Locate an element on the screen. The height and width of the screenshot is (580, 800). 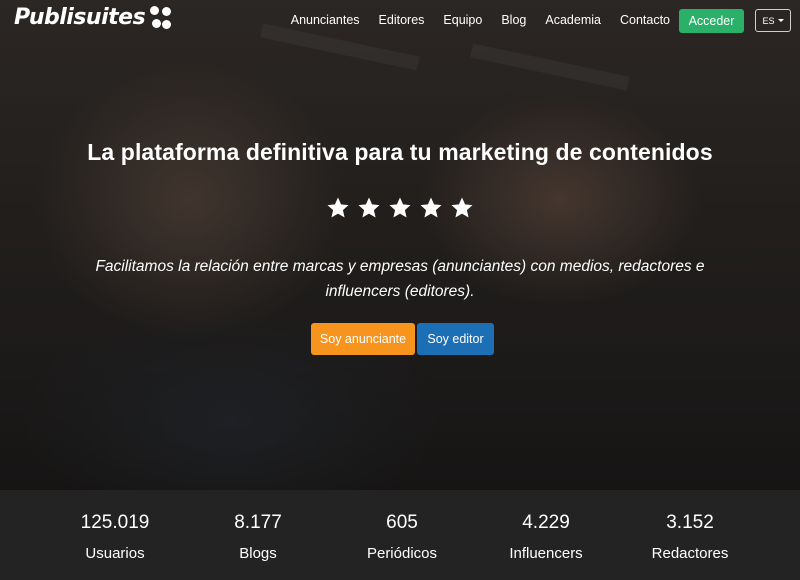
language-code: ES is located at coordinates (768, 20).